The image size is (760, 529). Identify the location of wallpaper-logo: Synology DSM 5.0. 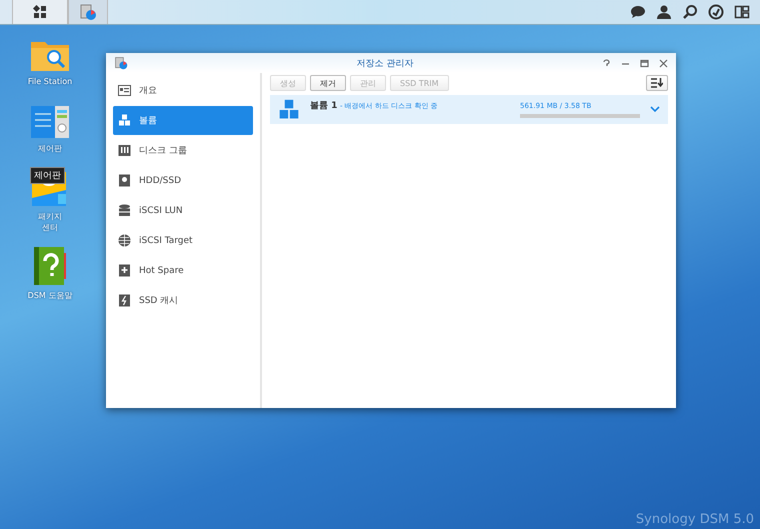
(695, 519).